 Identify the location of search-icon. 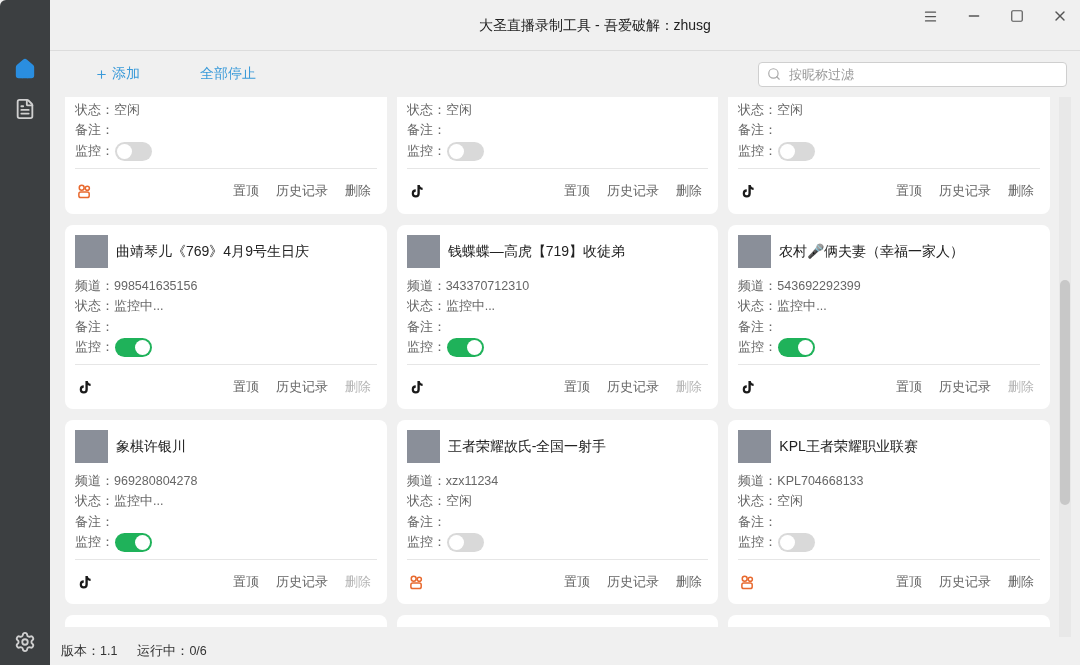
(774, 73).